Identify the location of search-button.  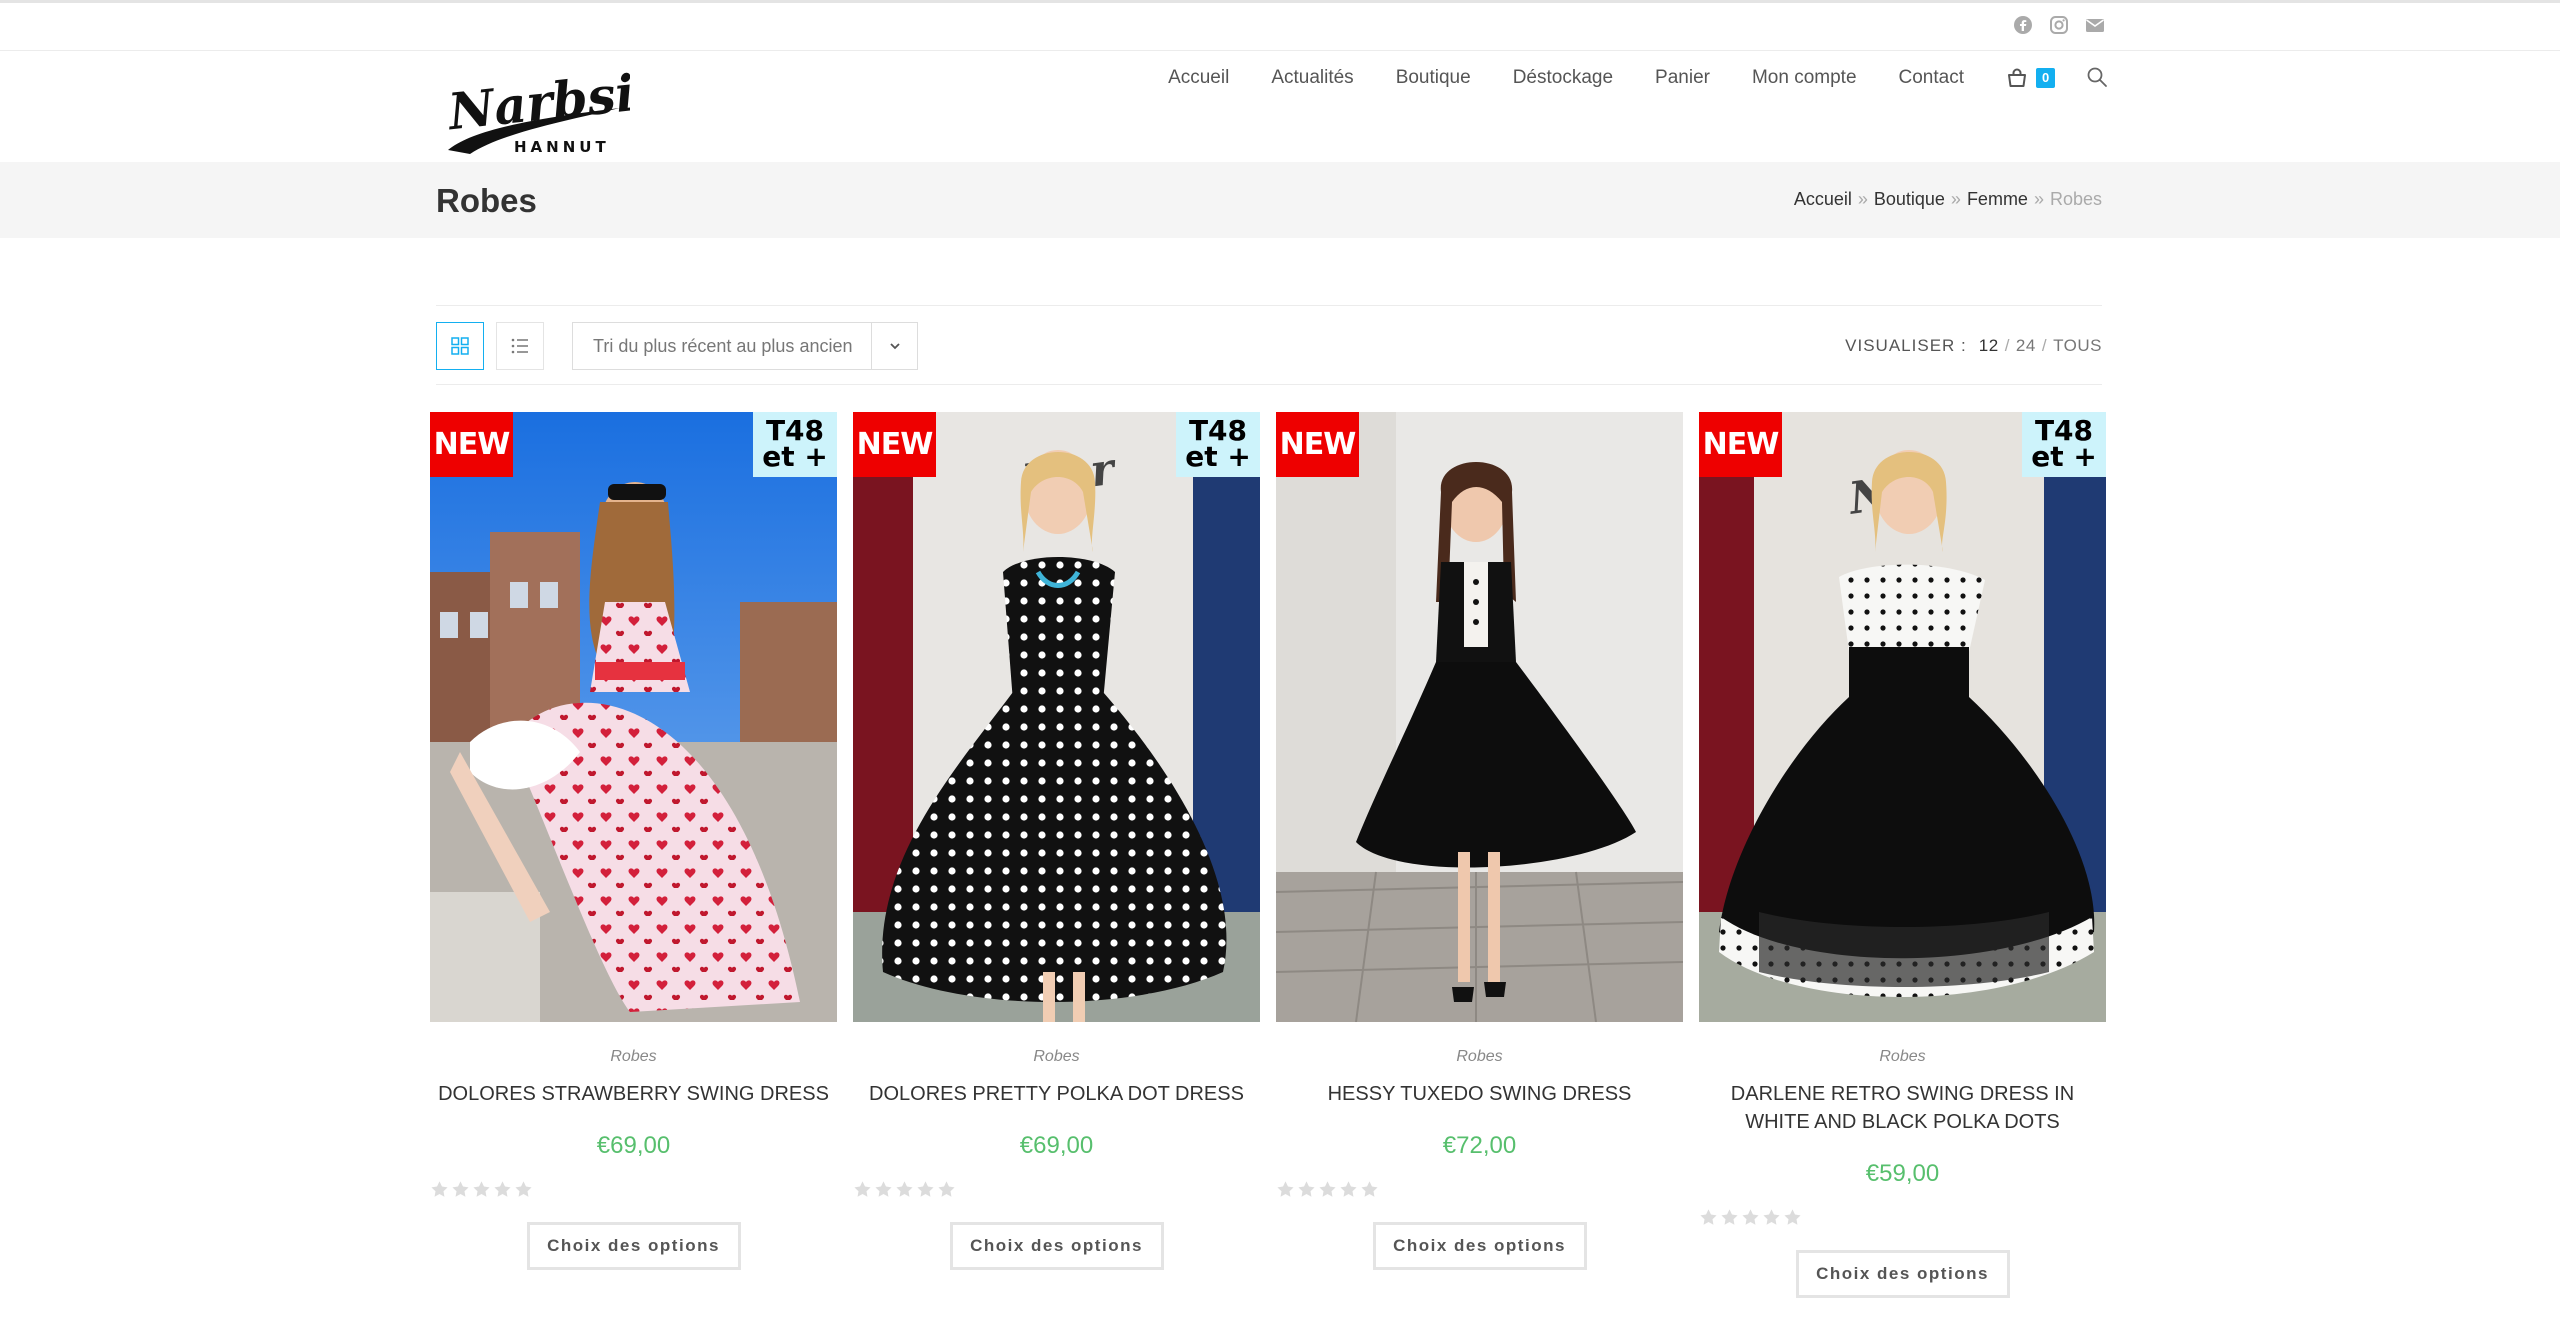
(2098, 78).